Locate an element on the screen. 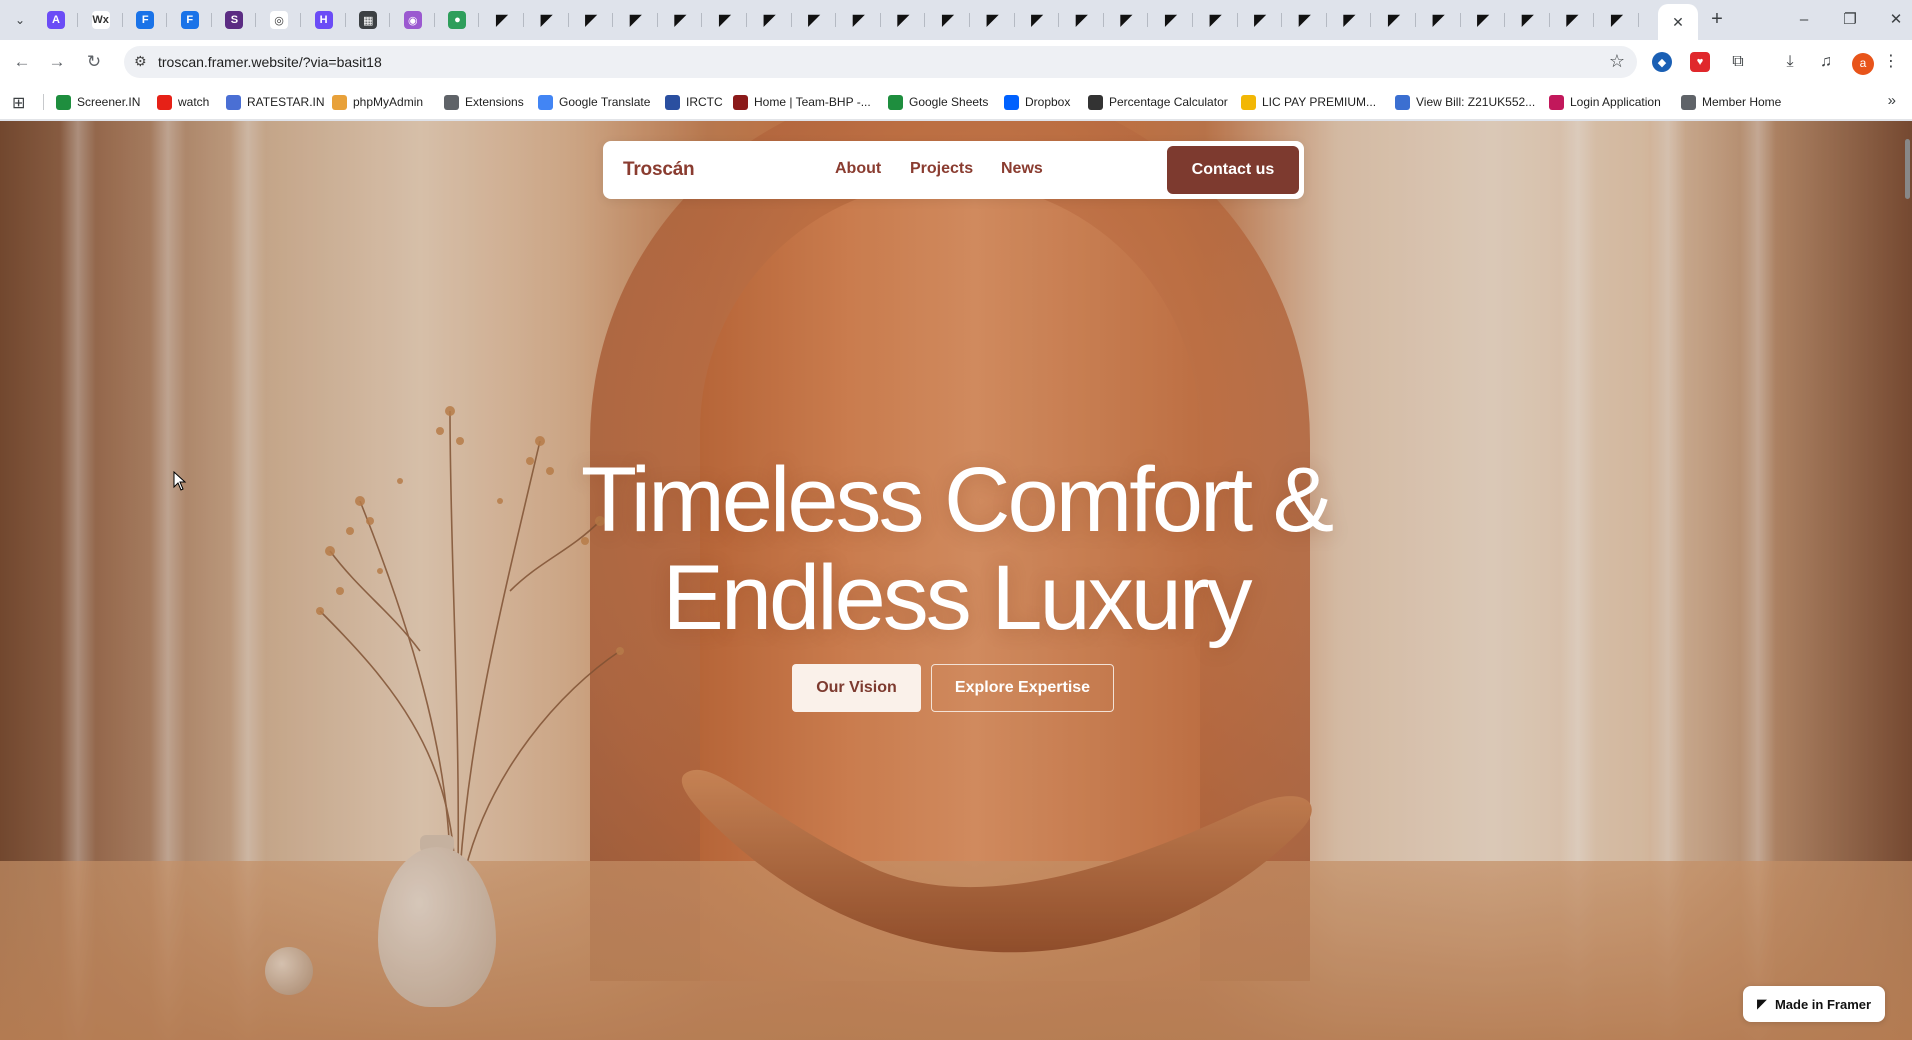  scroll-thumb is located at coordinates (1907, 169).